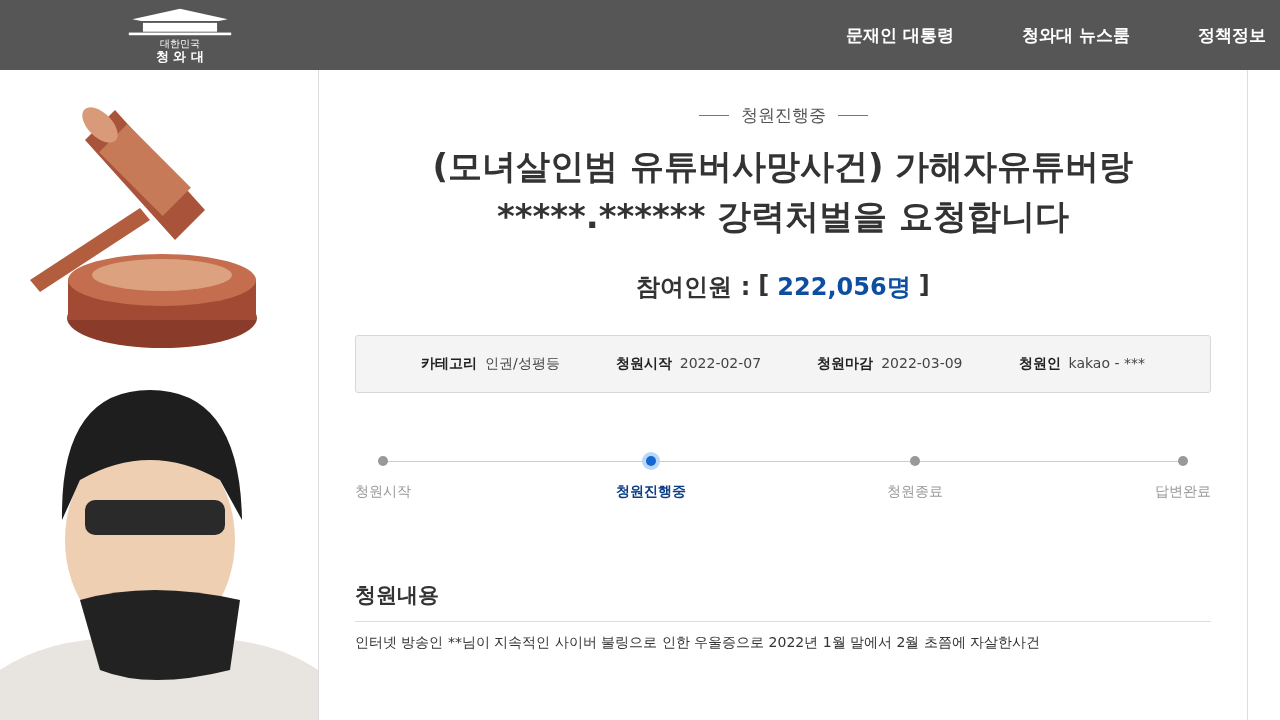 The height and width of the screenshot is (720, 1280). I want to click on petition-title: (모녀살인범 유튜버사망사건) 가해자유튜버랑, so click(783, 166).